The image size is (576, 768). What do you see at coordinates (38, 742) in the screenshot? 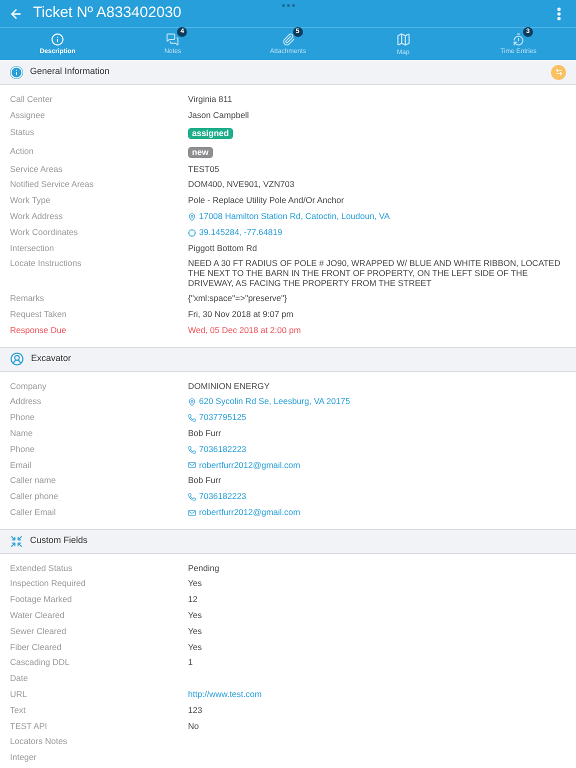
I see `field-label: Locators Notes` at bounding box center [38, 742].